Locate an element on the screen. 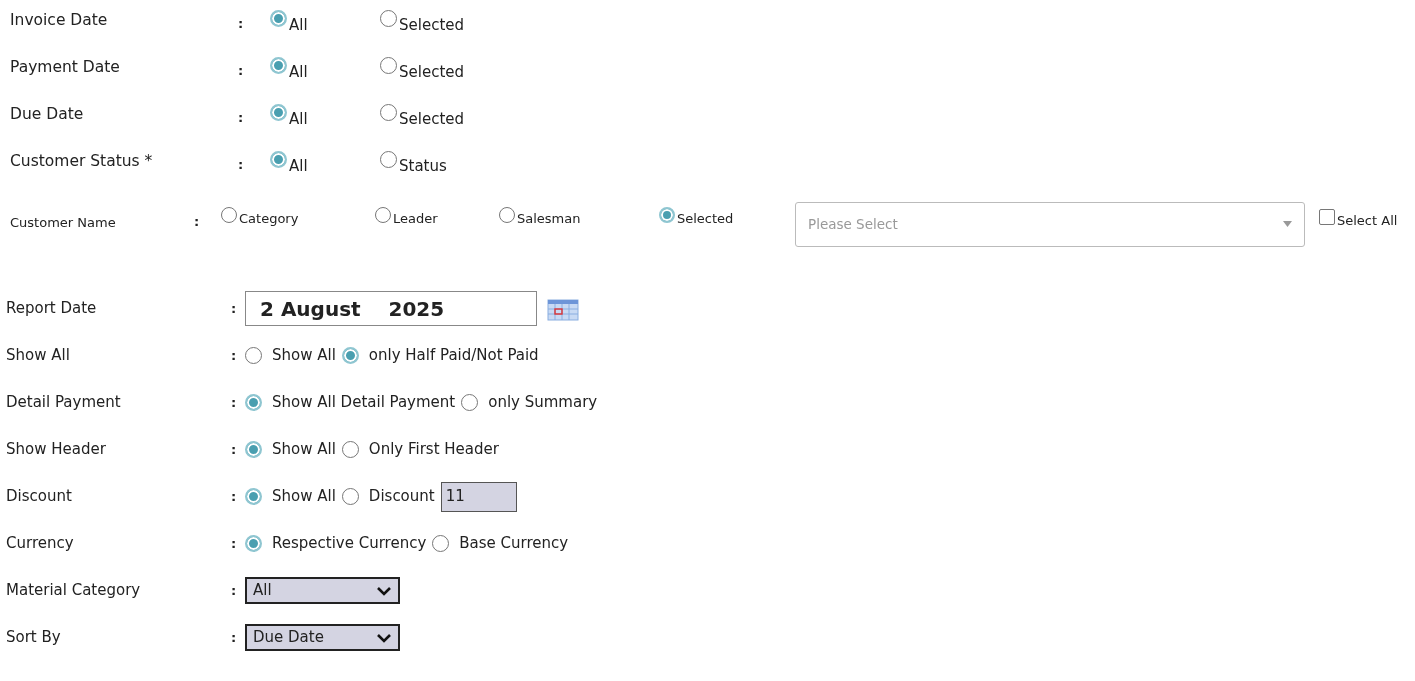 The width and height of the screenshot is (1415, 681). field-label: Report Date is located at coordinates (52, 309).